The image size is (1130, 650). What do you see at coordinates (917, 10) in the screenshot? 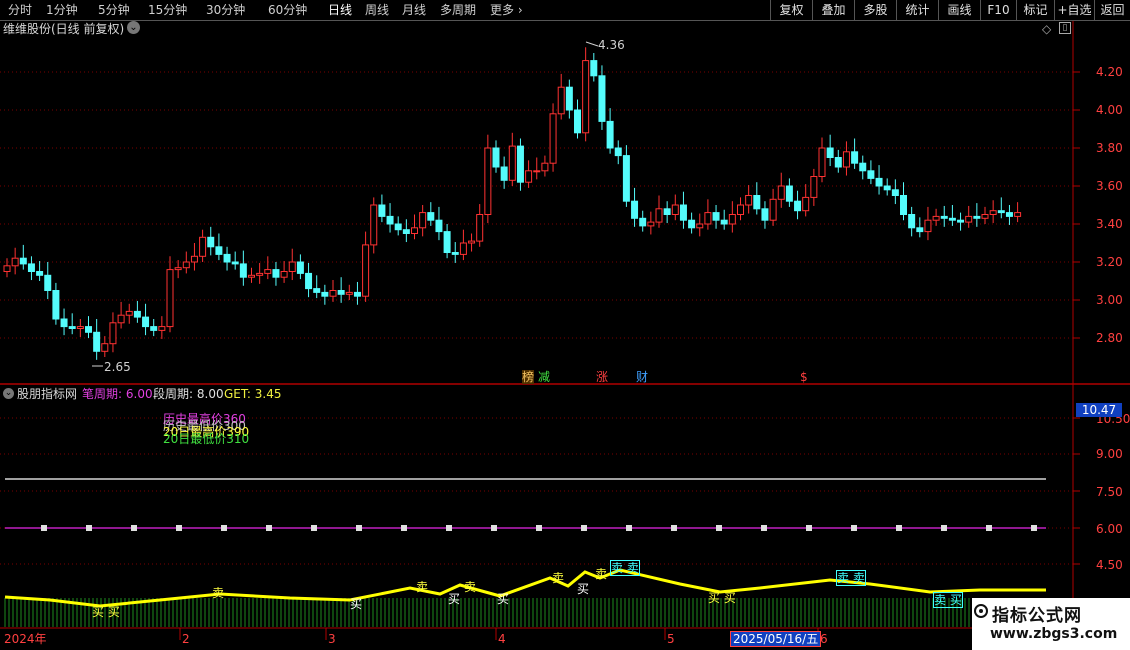
I see `statistics-button: 统计` at bounding box center [917, 10].